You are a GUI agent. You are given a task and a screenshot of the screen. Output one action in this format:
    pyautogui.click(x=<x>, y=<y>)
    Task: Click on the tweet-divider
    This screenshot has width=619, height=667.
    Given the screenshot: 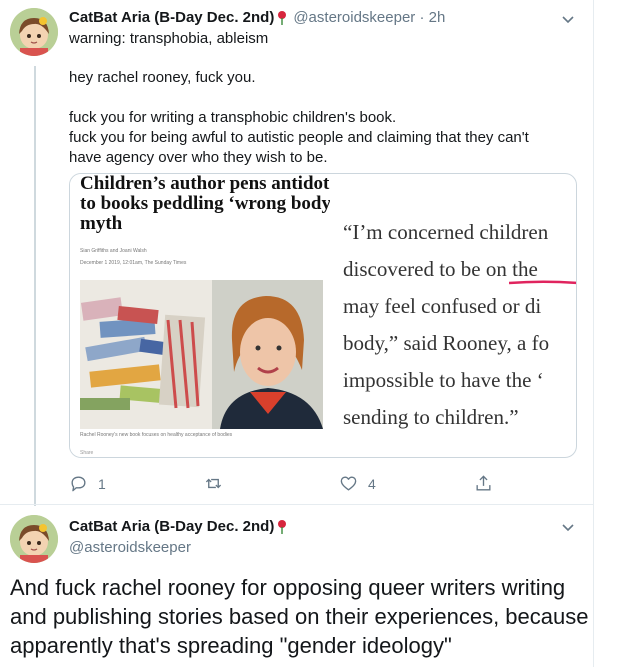 What is the action you would take?
    pyautogui.click(x=296, y=504)
    